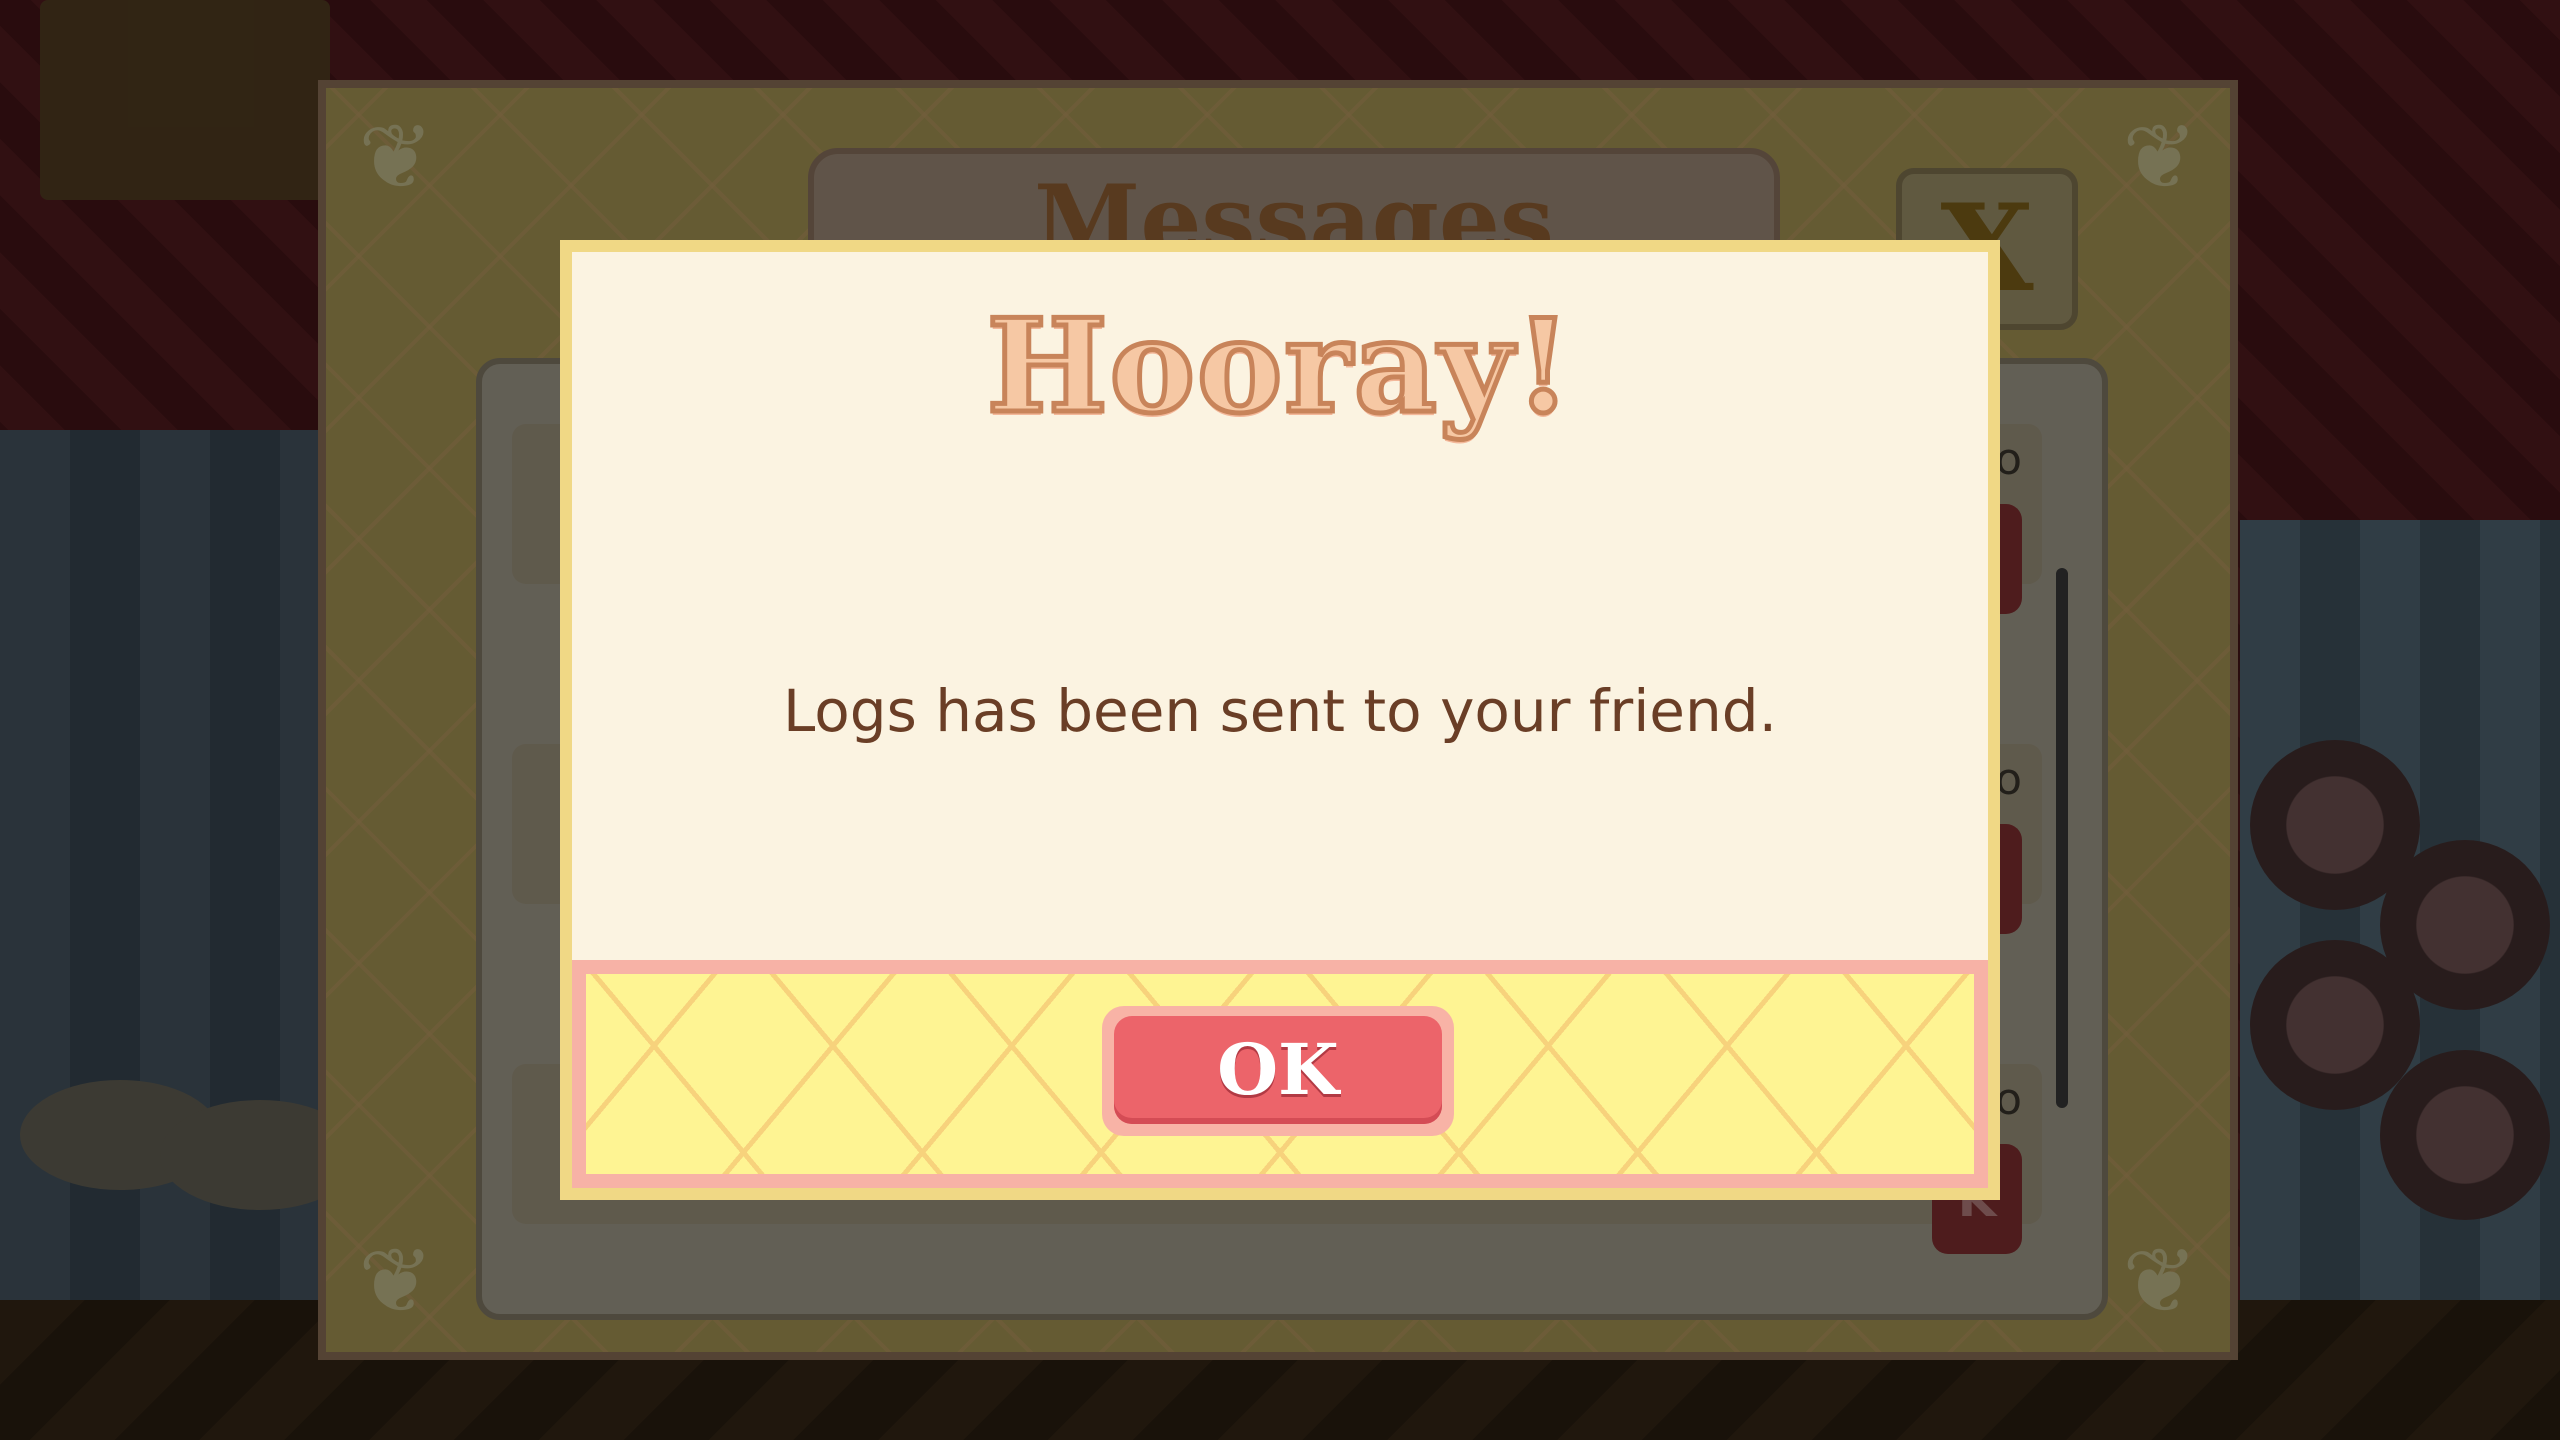  What do you see at coordinates (1279, 367) in the screenshot?
I see `dialog-title: Hooray!` at bounding box center [1279, 367].